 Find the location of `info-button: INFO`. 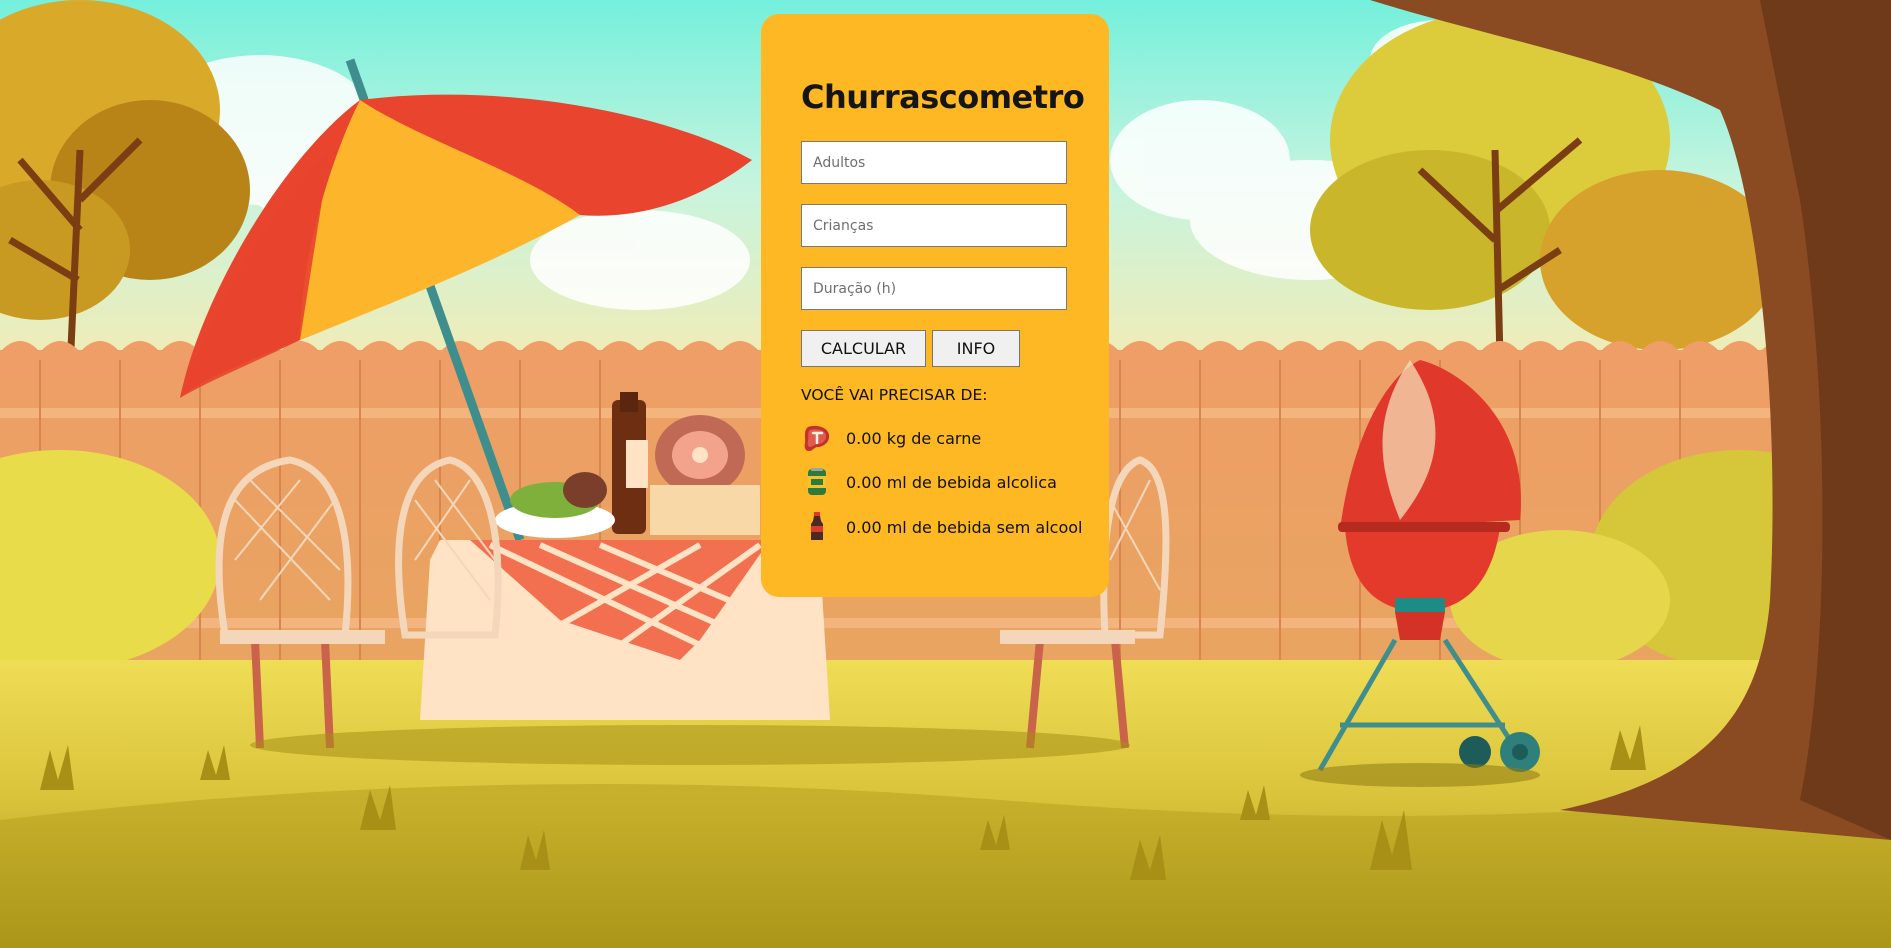

info-button: INFO is located at coordinates (976, 348).